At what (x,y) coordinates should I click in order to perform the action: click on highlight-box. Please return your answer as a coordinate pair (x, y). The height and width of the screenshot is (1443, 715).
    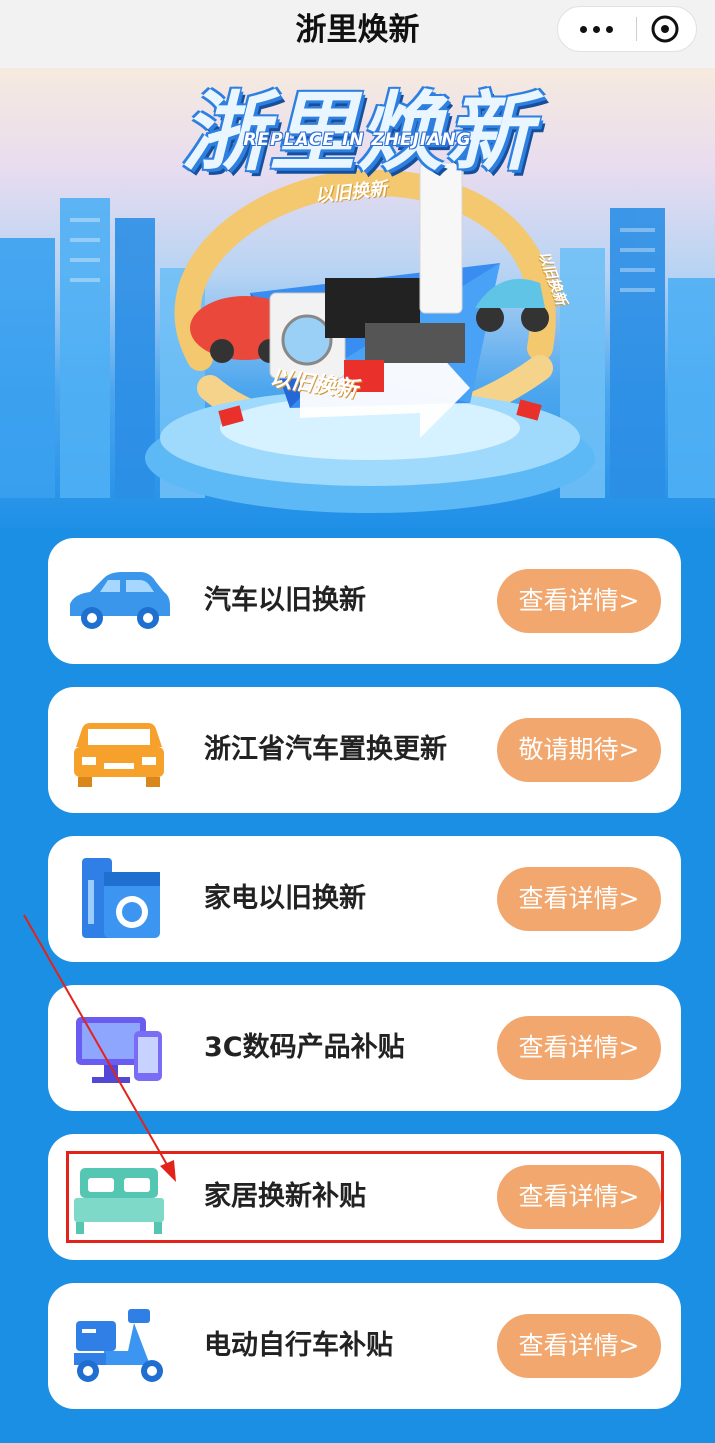
    Looking at the image, I should click on (365, 1197).